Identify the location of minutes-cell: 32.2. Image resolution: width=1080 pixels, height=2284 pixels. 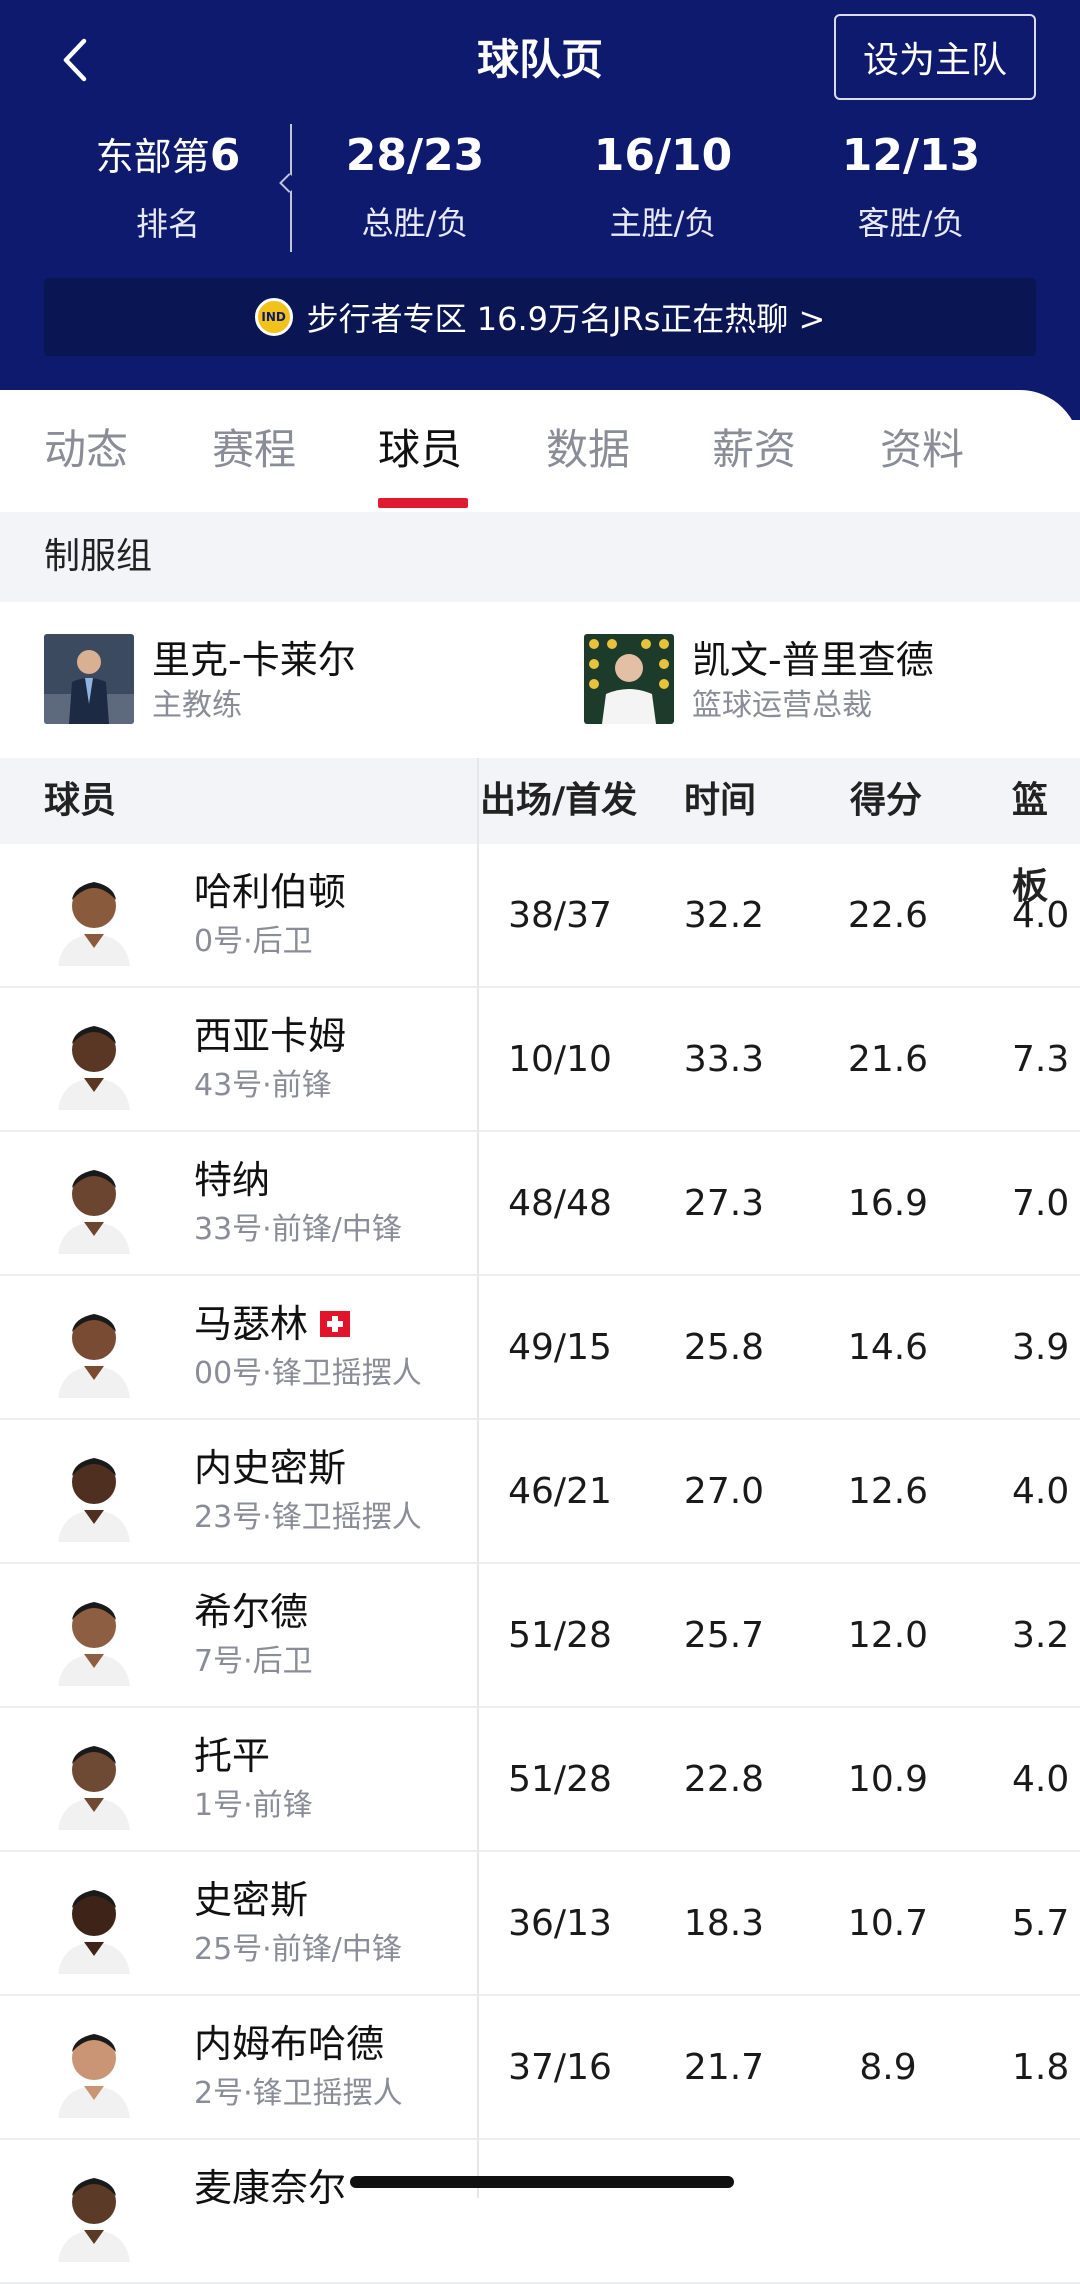
(724, 915).